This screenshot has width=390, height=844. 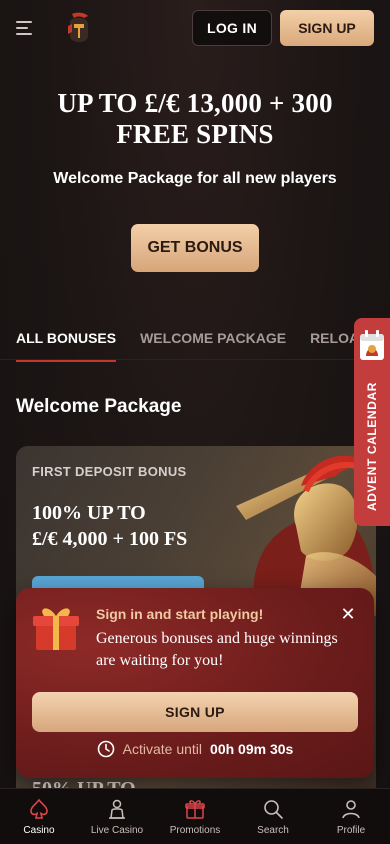 What do you see at coordinates (348, 614) in the screenshot?
I see `close-icon: ✕` at bounding box center [348, 614].